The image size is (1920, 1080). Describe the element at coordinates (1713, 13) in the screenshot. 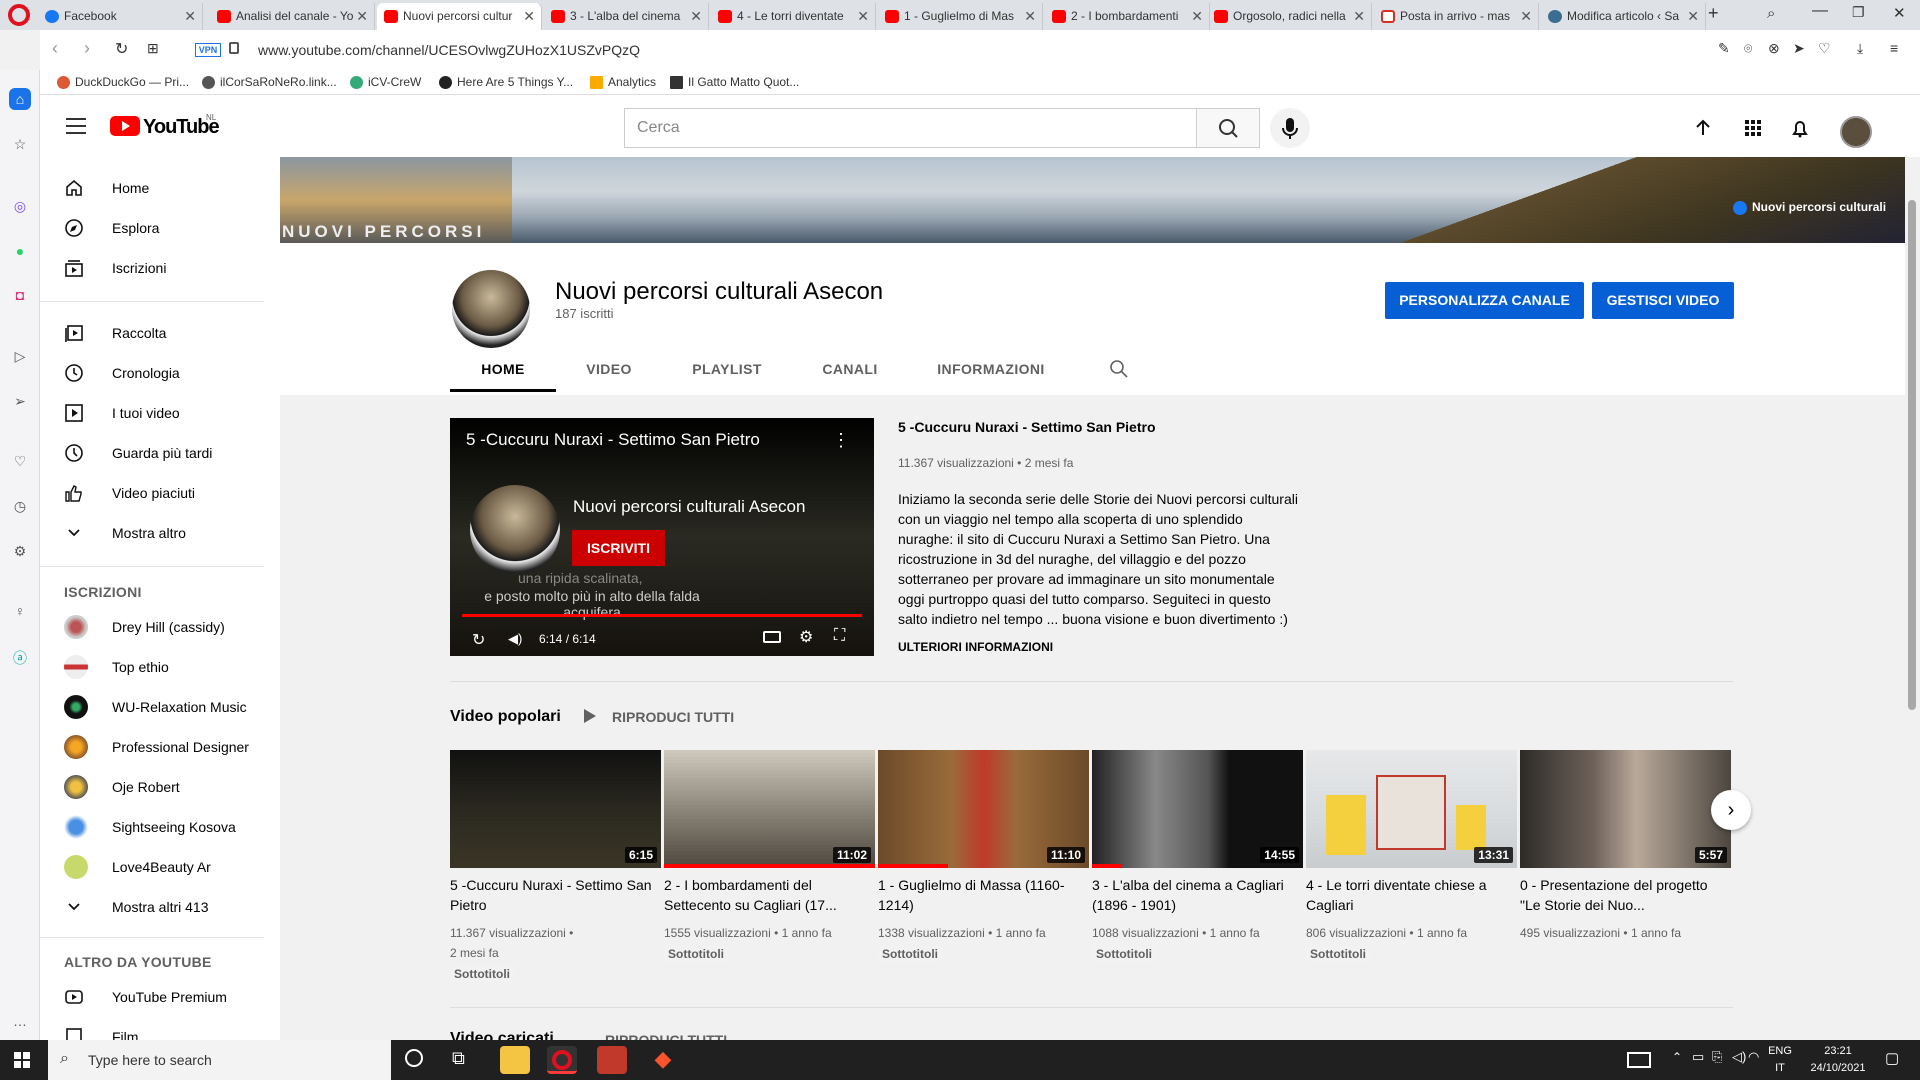

I see `new-tab-icon: +` at that location.